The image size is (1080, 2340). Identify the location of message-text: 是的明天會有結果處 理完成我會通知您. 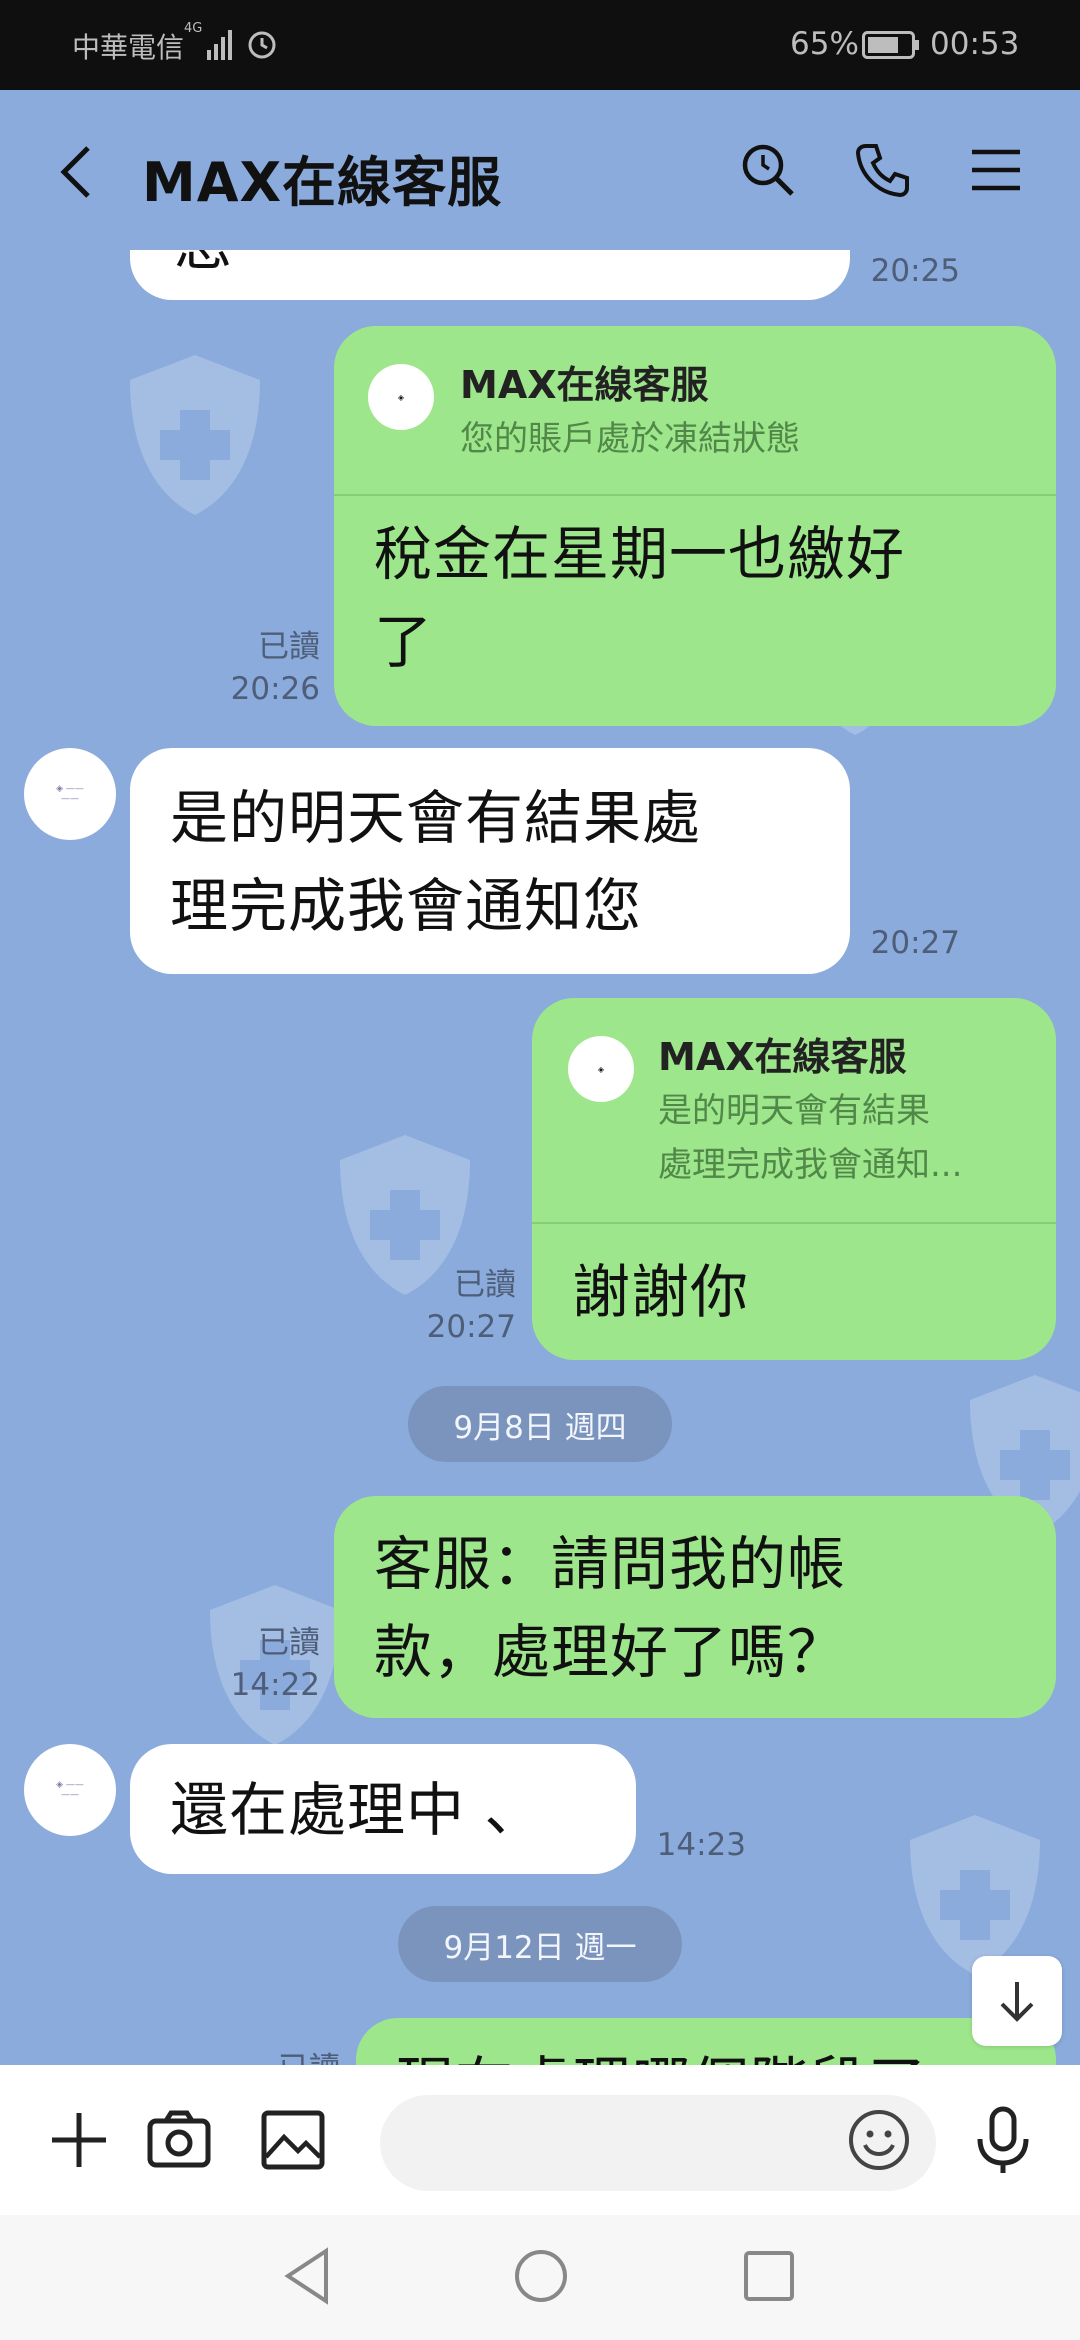
(435, 862).